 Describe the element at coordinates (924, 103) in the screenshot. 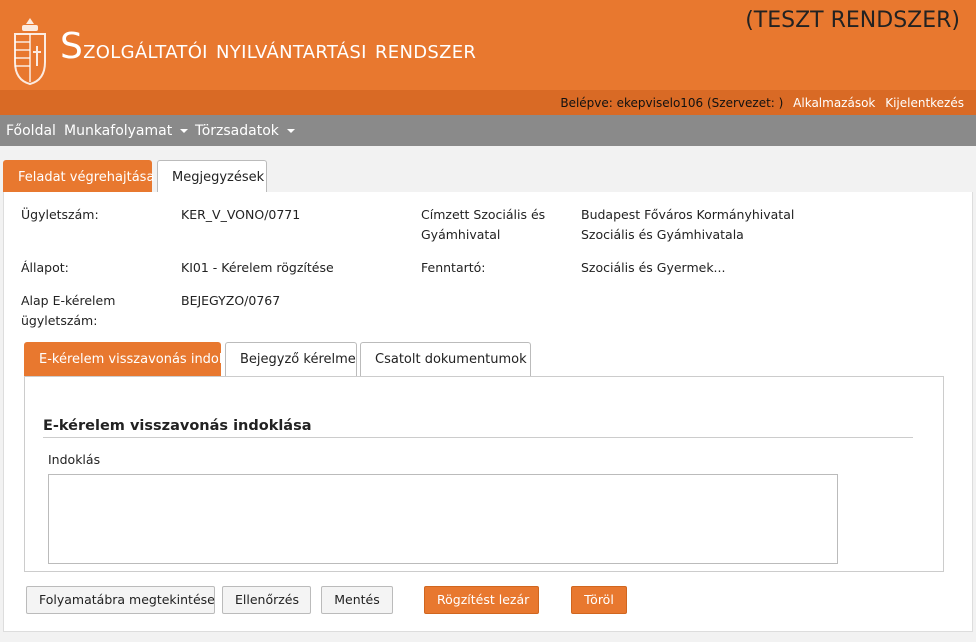

I see `logout-link: Kijelentkezés` at that location.